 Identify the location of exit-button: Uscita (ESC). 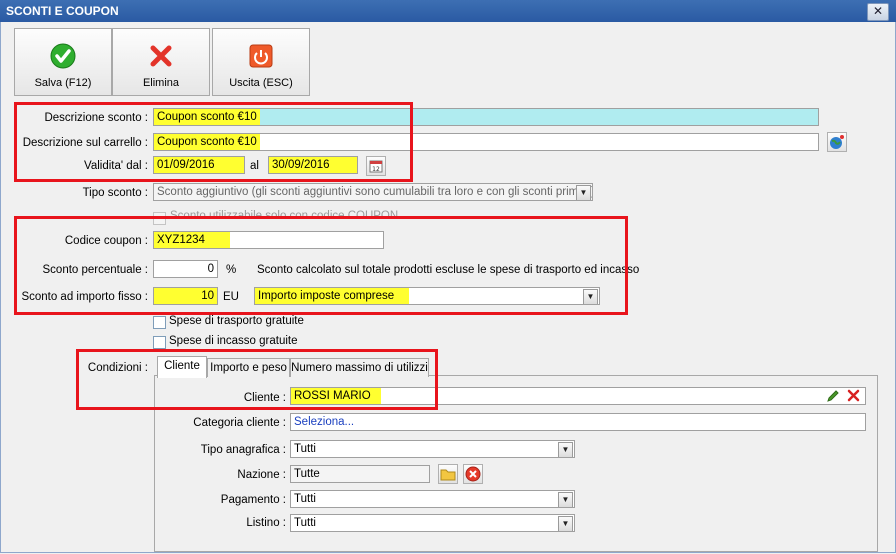
(261, 62).